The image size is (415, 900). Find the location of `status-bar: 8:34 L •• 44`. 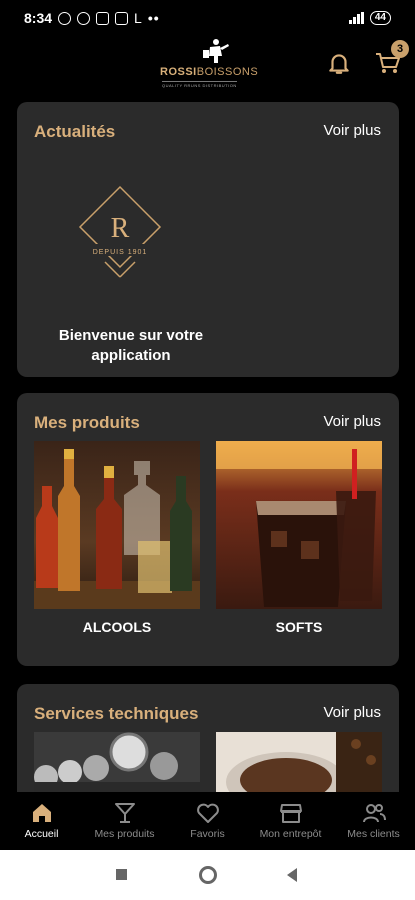

status-bar: 8:34 L •• 44 is located at coordinates (207, 18).